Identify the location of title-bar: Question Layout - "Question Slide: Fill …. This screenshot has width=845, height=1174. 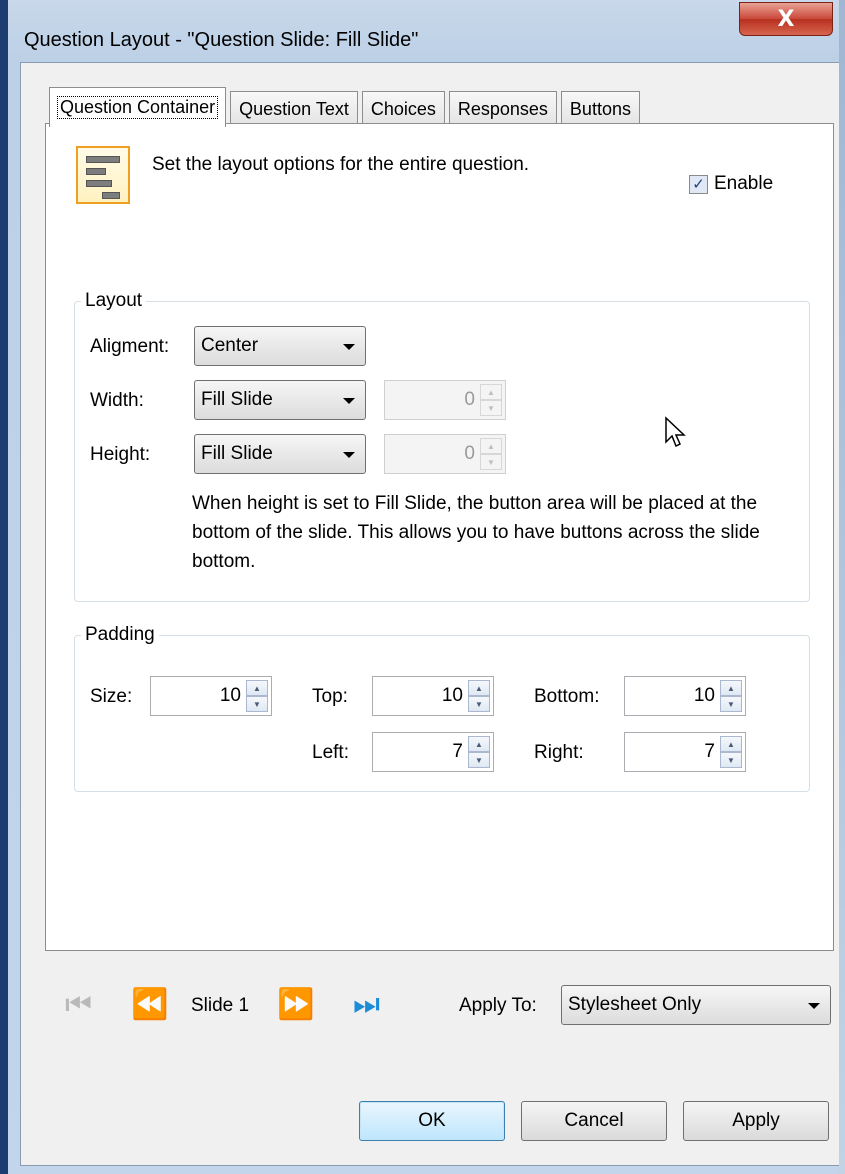
(426, 35).